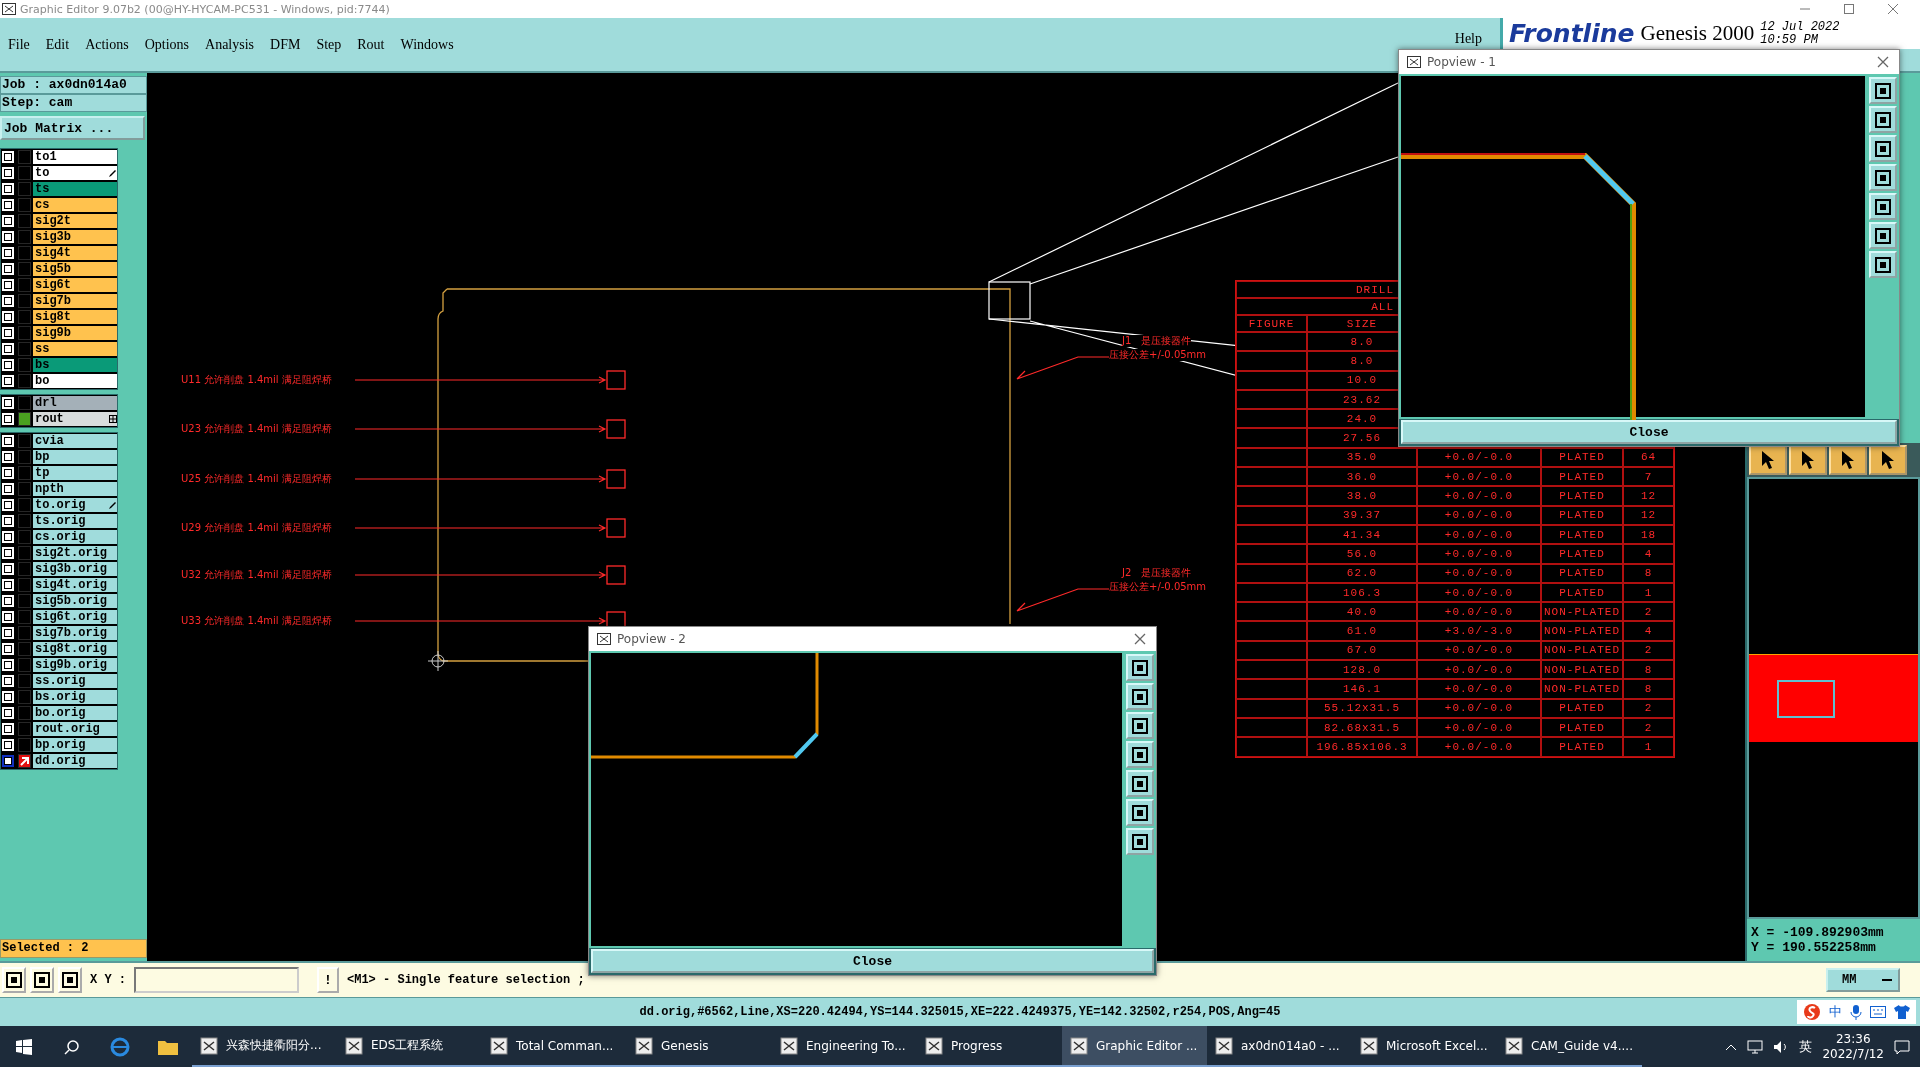  What do you see at coordinates (75, 697) in the screenshot?
I see `layer-name: bs.orig` at bounding box center [75, 697].